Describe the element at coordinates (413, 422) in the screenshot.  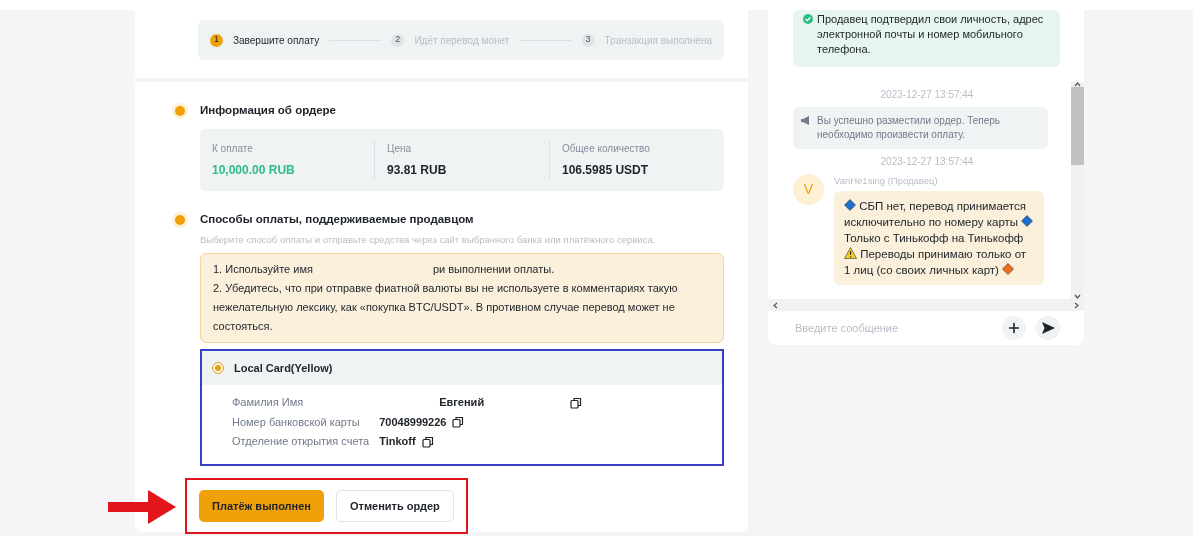
I see `detail-value: 70048999226` at that location.